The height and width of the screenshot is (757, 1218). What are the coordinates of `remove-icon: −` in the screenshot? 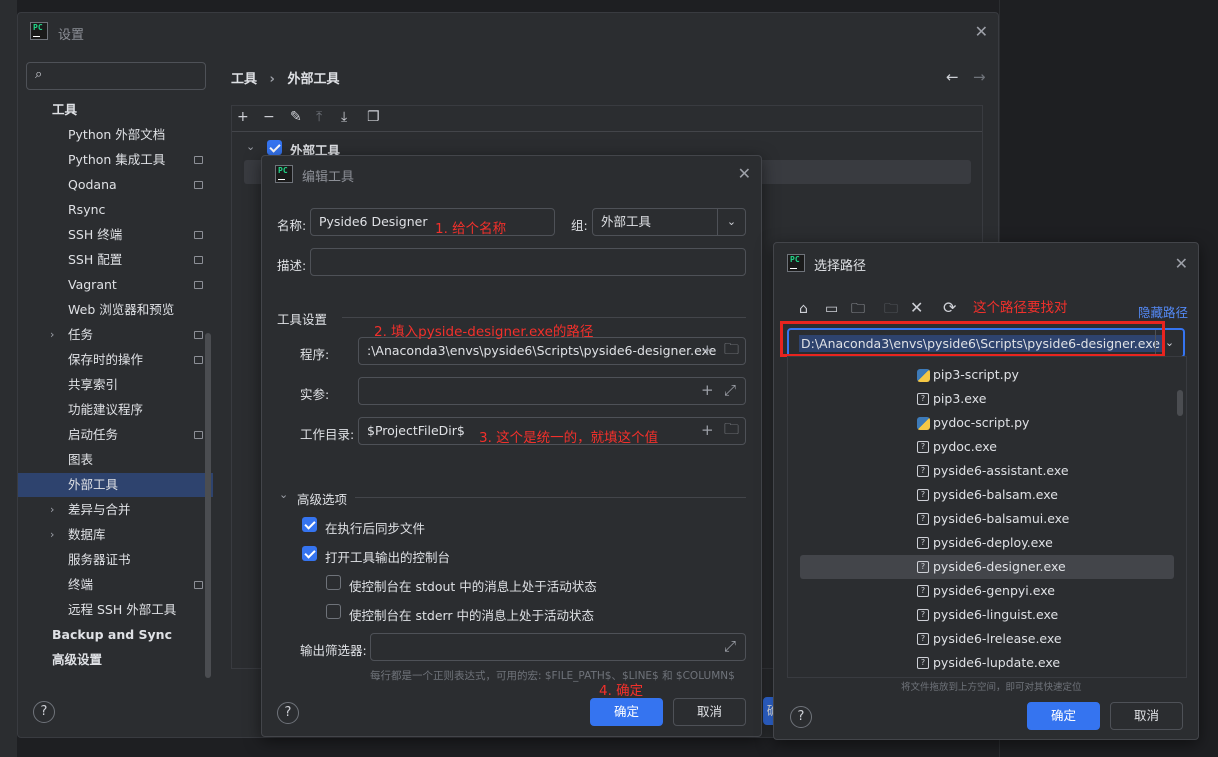 It's located at (269, 117).